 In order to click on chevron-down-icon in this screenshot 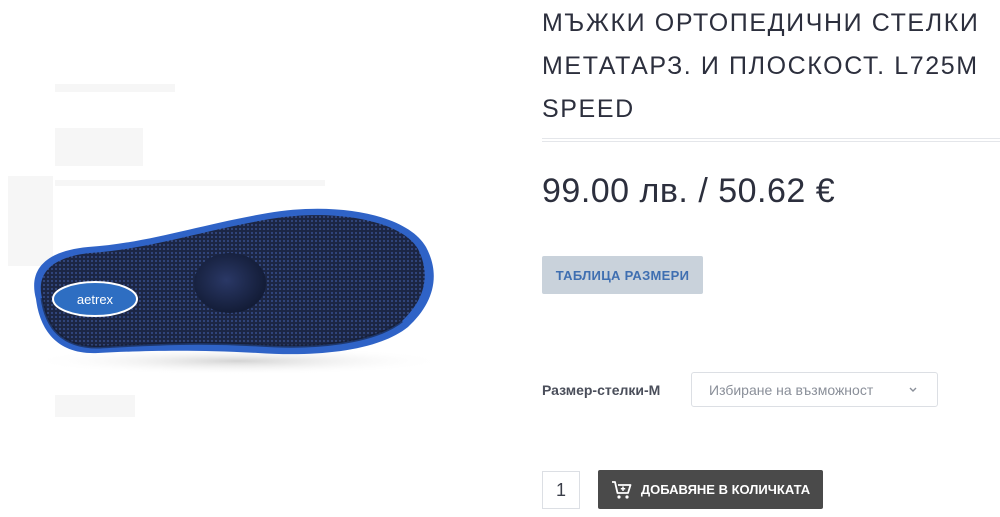, I will do `click(913, 389)`.